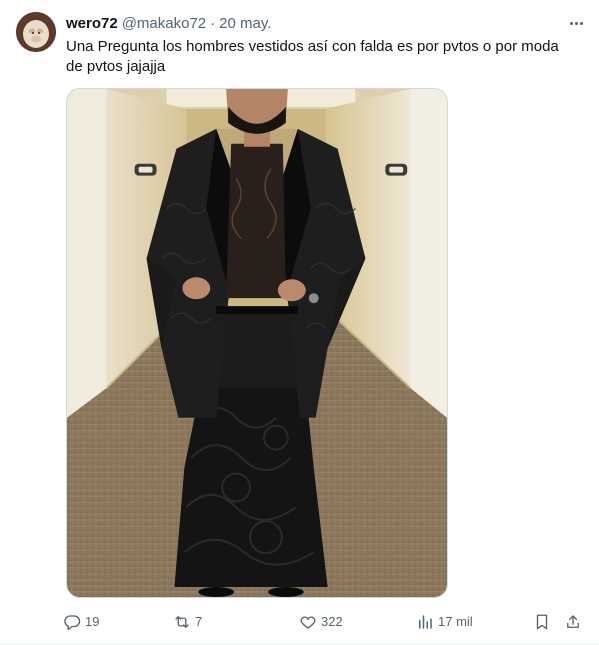 This screenshot has width=599, height=645. I want to click on like-count: 322, so click(332, 621).